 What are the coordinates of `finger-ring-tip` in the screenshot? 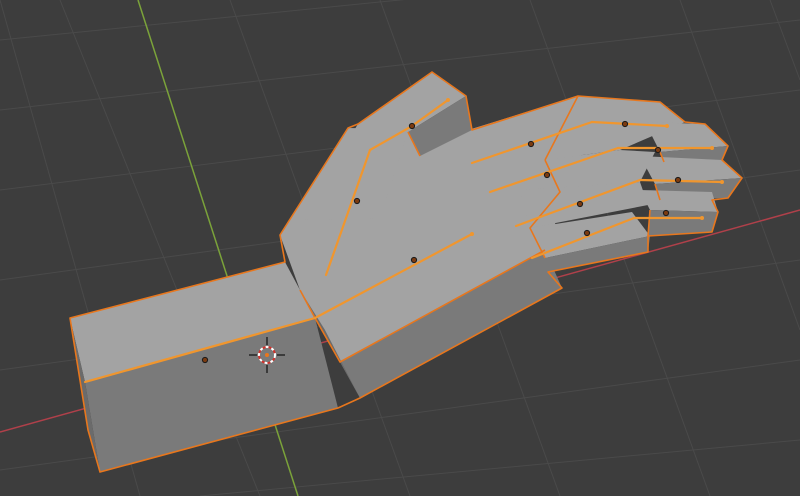 It's located at (679, 201).